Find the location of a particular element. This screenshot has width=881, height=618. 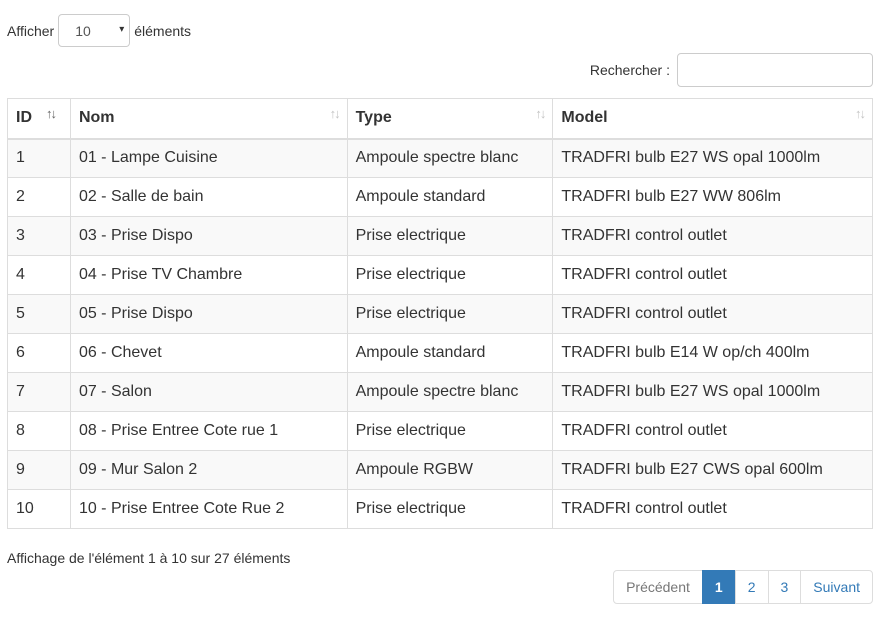

column-header-nom: Nom ↑↓ is located at coordinates (208, 119).